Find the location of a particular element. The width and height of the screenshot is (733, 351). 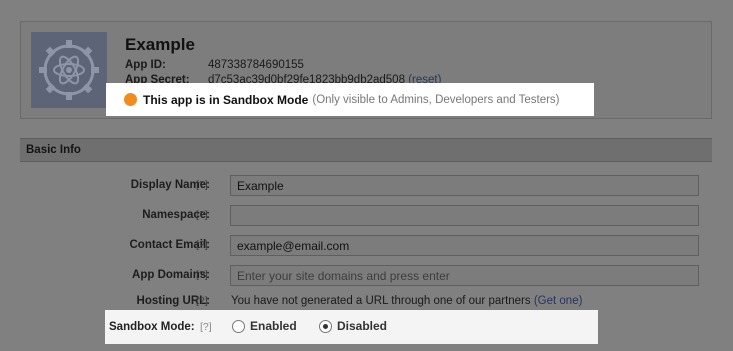

app-id-value: 487338784690155 is located at coordinates (256, 65).